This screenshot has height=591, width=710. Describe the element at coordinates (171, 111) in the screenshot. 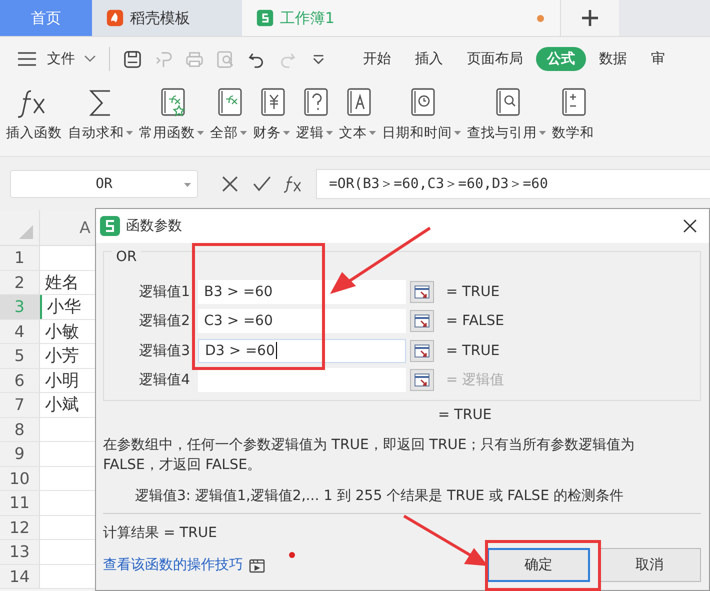

I see `ribbon-button: 常用函数` at that location.